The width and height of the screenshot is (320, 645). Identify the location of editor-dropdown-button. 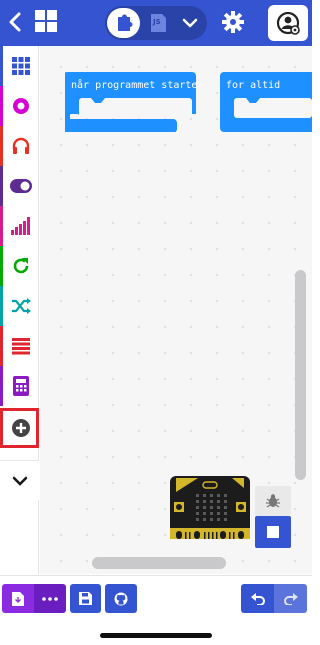
(190, 23).